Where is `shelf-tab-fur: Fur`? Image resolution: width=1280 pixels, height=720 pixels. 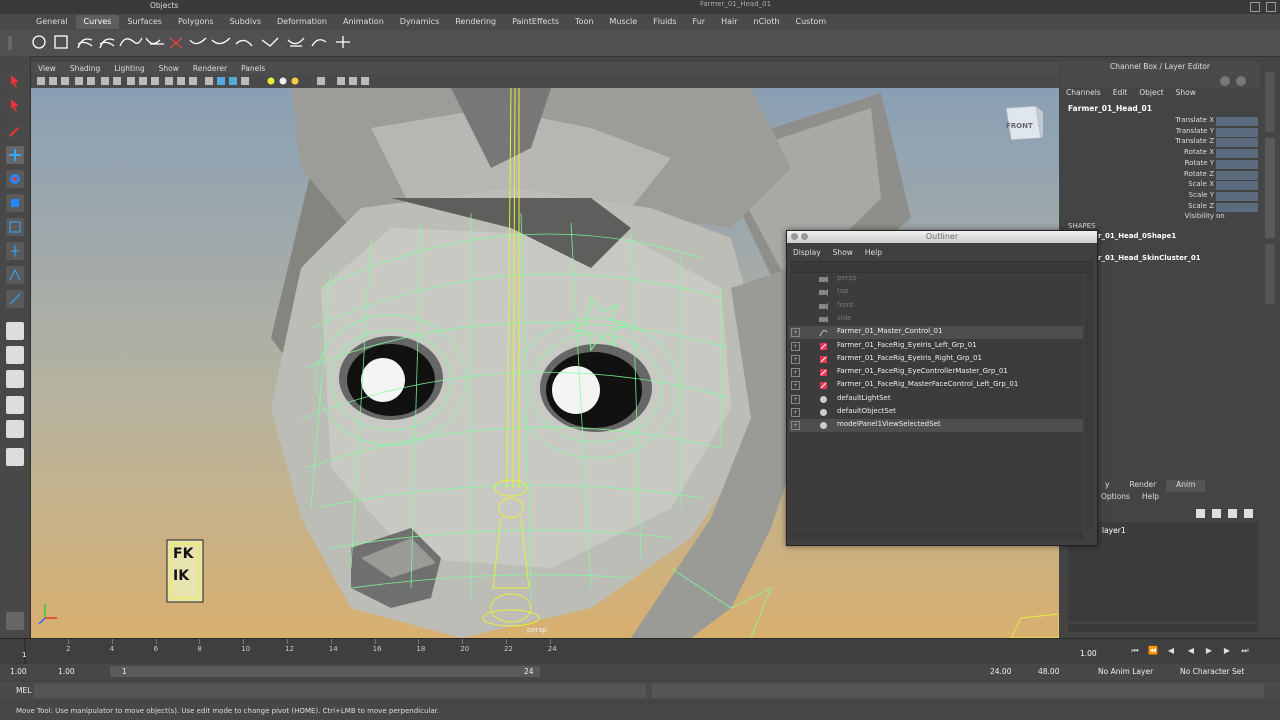
shelf-tab-fur: Fur is located at coordinates (699, 22).